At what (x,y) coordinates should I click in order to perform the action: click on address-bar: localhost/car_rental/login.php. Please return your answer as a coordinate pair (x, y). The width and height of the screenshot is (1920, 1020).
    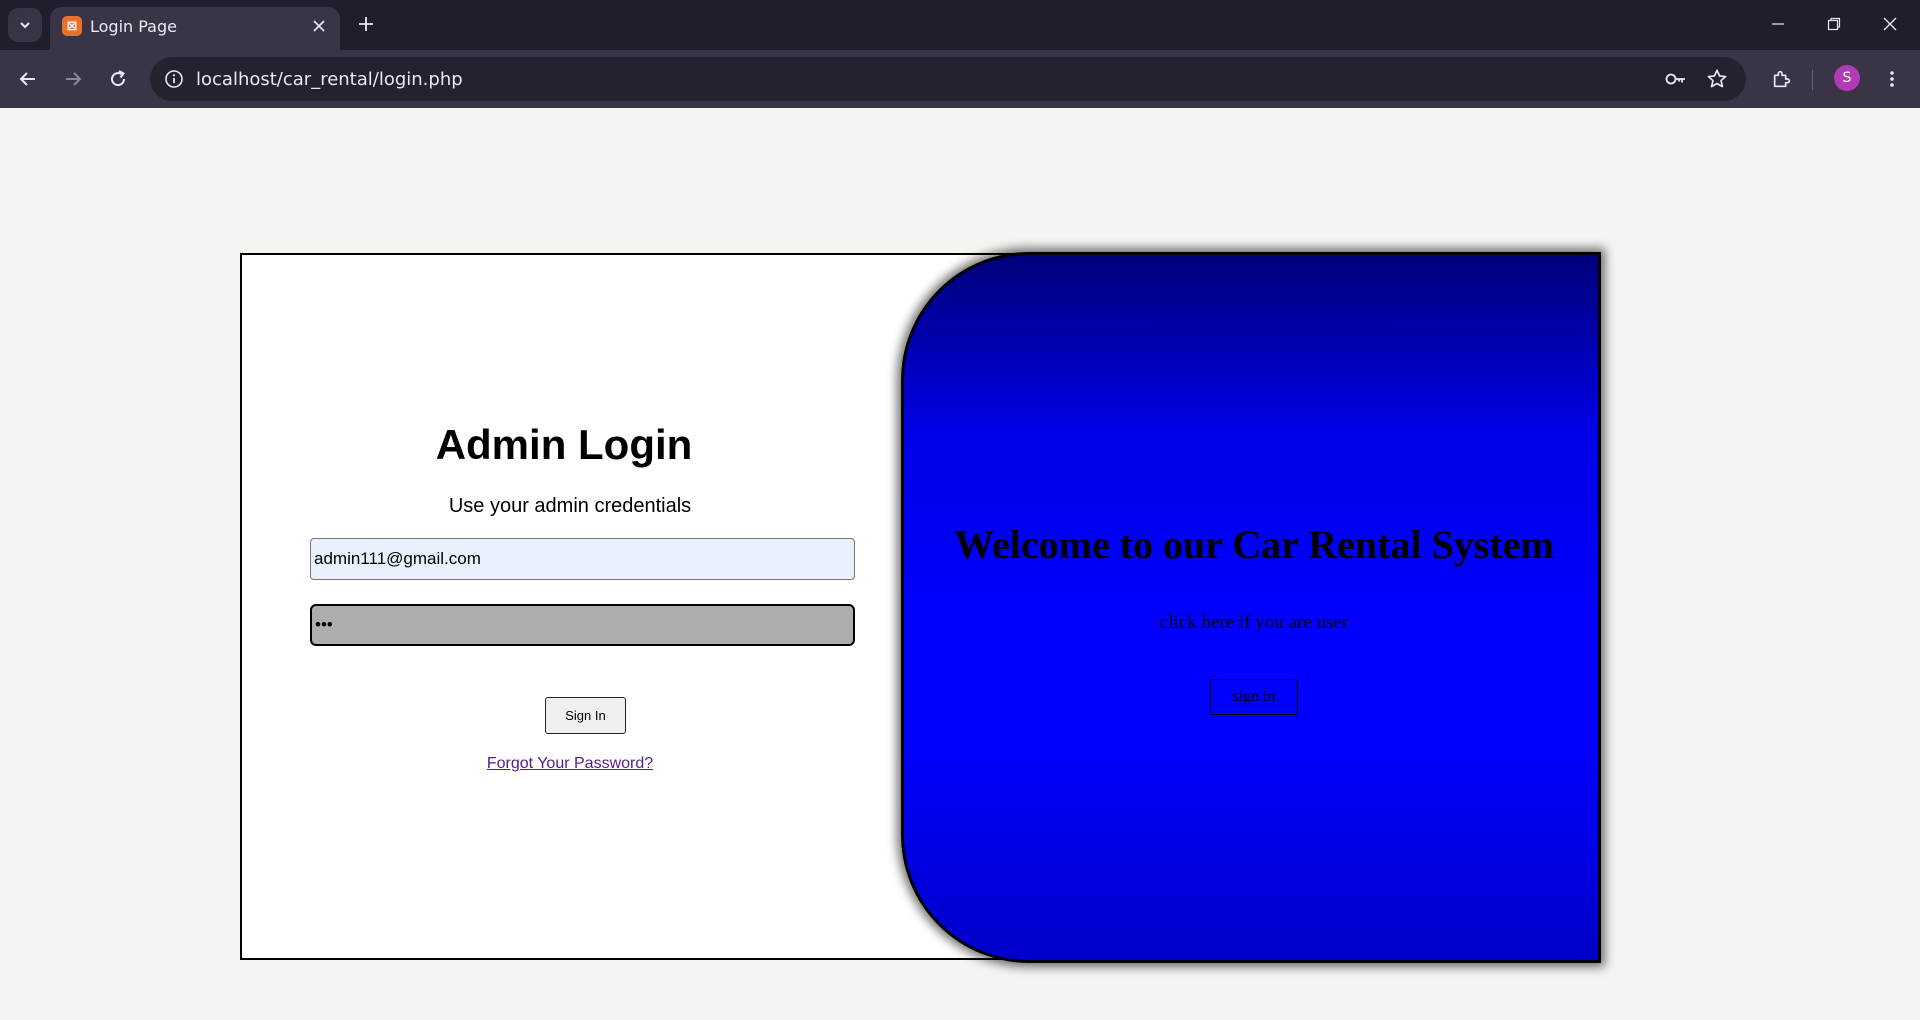
    Looking at the image, I should click on (948, 79).